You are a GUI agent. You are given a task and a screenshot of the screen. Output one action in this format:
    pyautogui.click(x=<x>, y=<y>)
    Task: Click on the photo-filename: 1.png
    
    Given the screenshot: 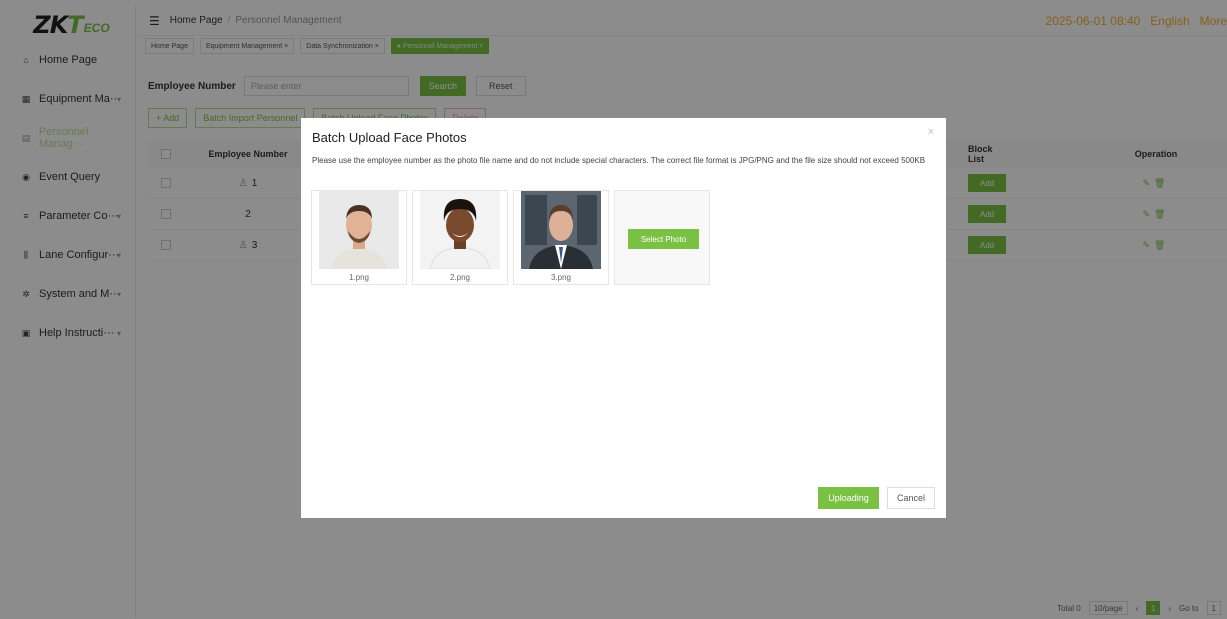 What is the action you would take?
    pyautogui.click(x=359, y=277)
    